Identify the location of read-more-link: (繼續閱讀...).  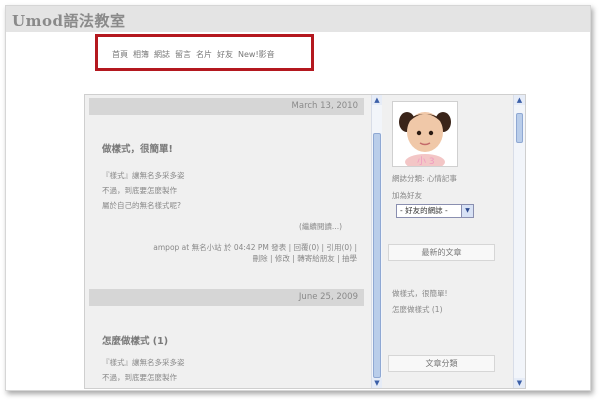
(320, 226).